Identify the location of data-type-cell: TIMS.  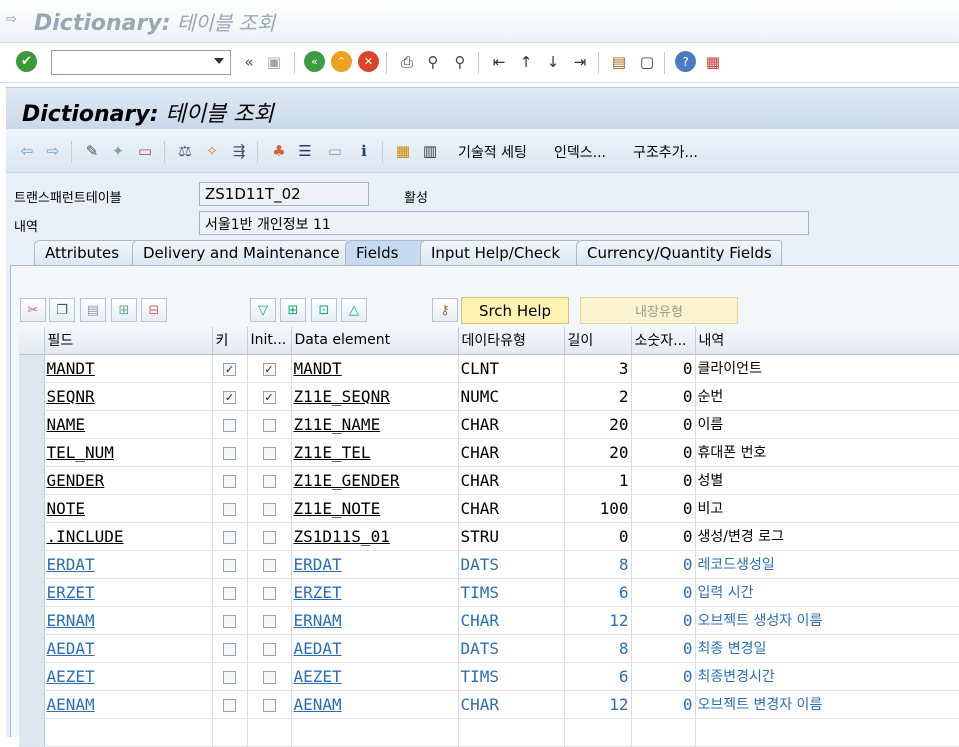
(511, 592).